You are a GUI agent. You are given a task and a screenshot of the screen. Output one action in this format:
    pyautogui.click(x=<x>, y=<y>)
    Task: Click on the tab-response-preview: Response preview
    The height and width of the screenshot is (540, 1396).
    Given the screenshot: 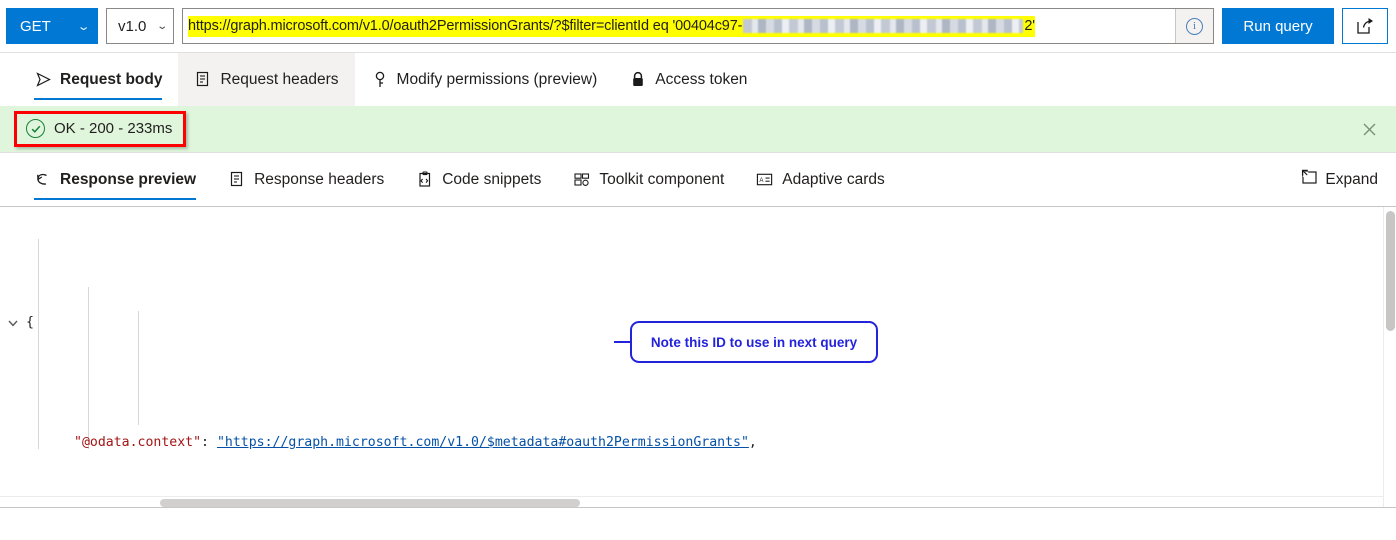 What is the action you would take?
    pyautogui.click(x=115, y=179)
    